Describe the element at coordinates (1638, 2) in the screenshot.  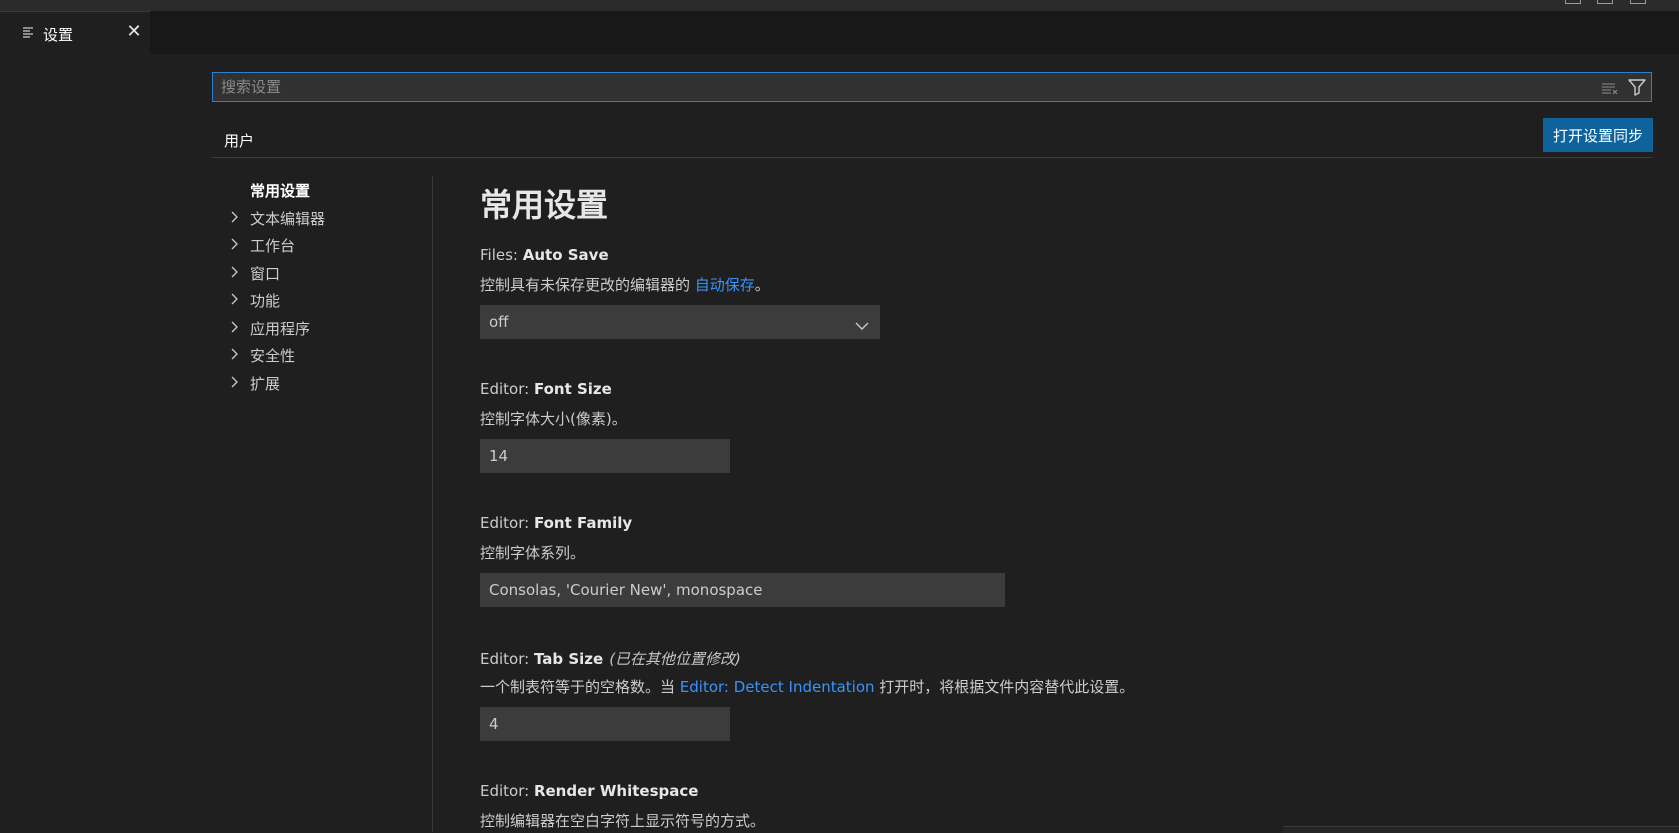
I see `close-window-icon` at that location.